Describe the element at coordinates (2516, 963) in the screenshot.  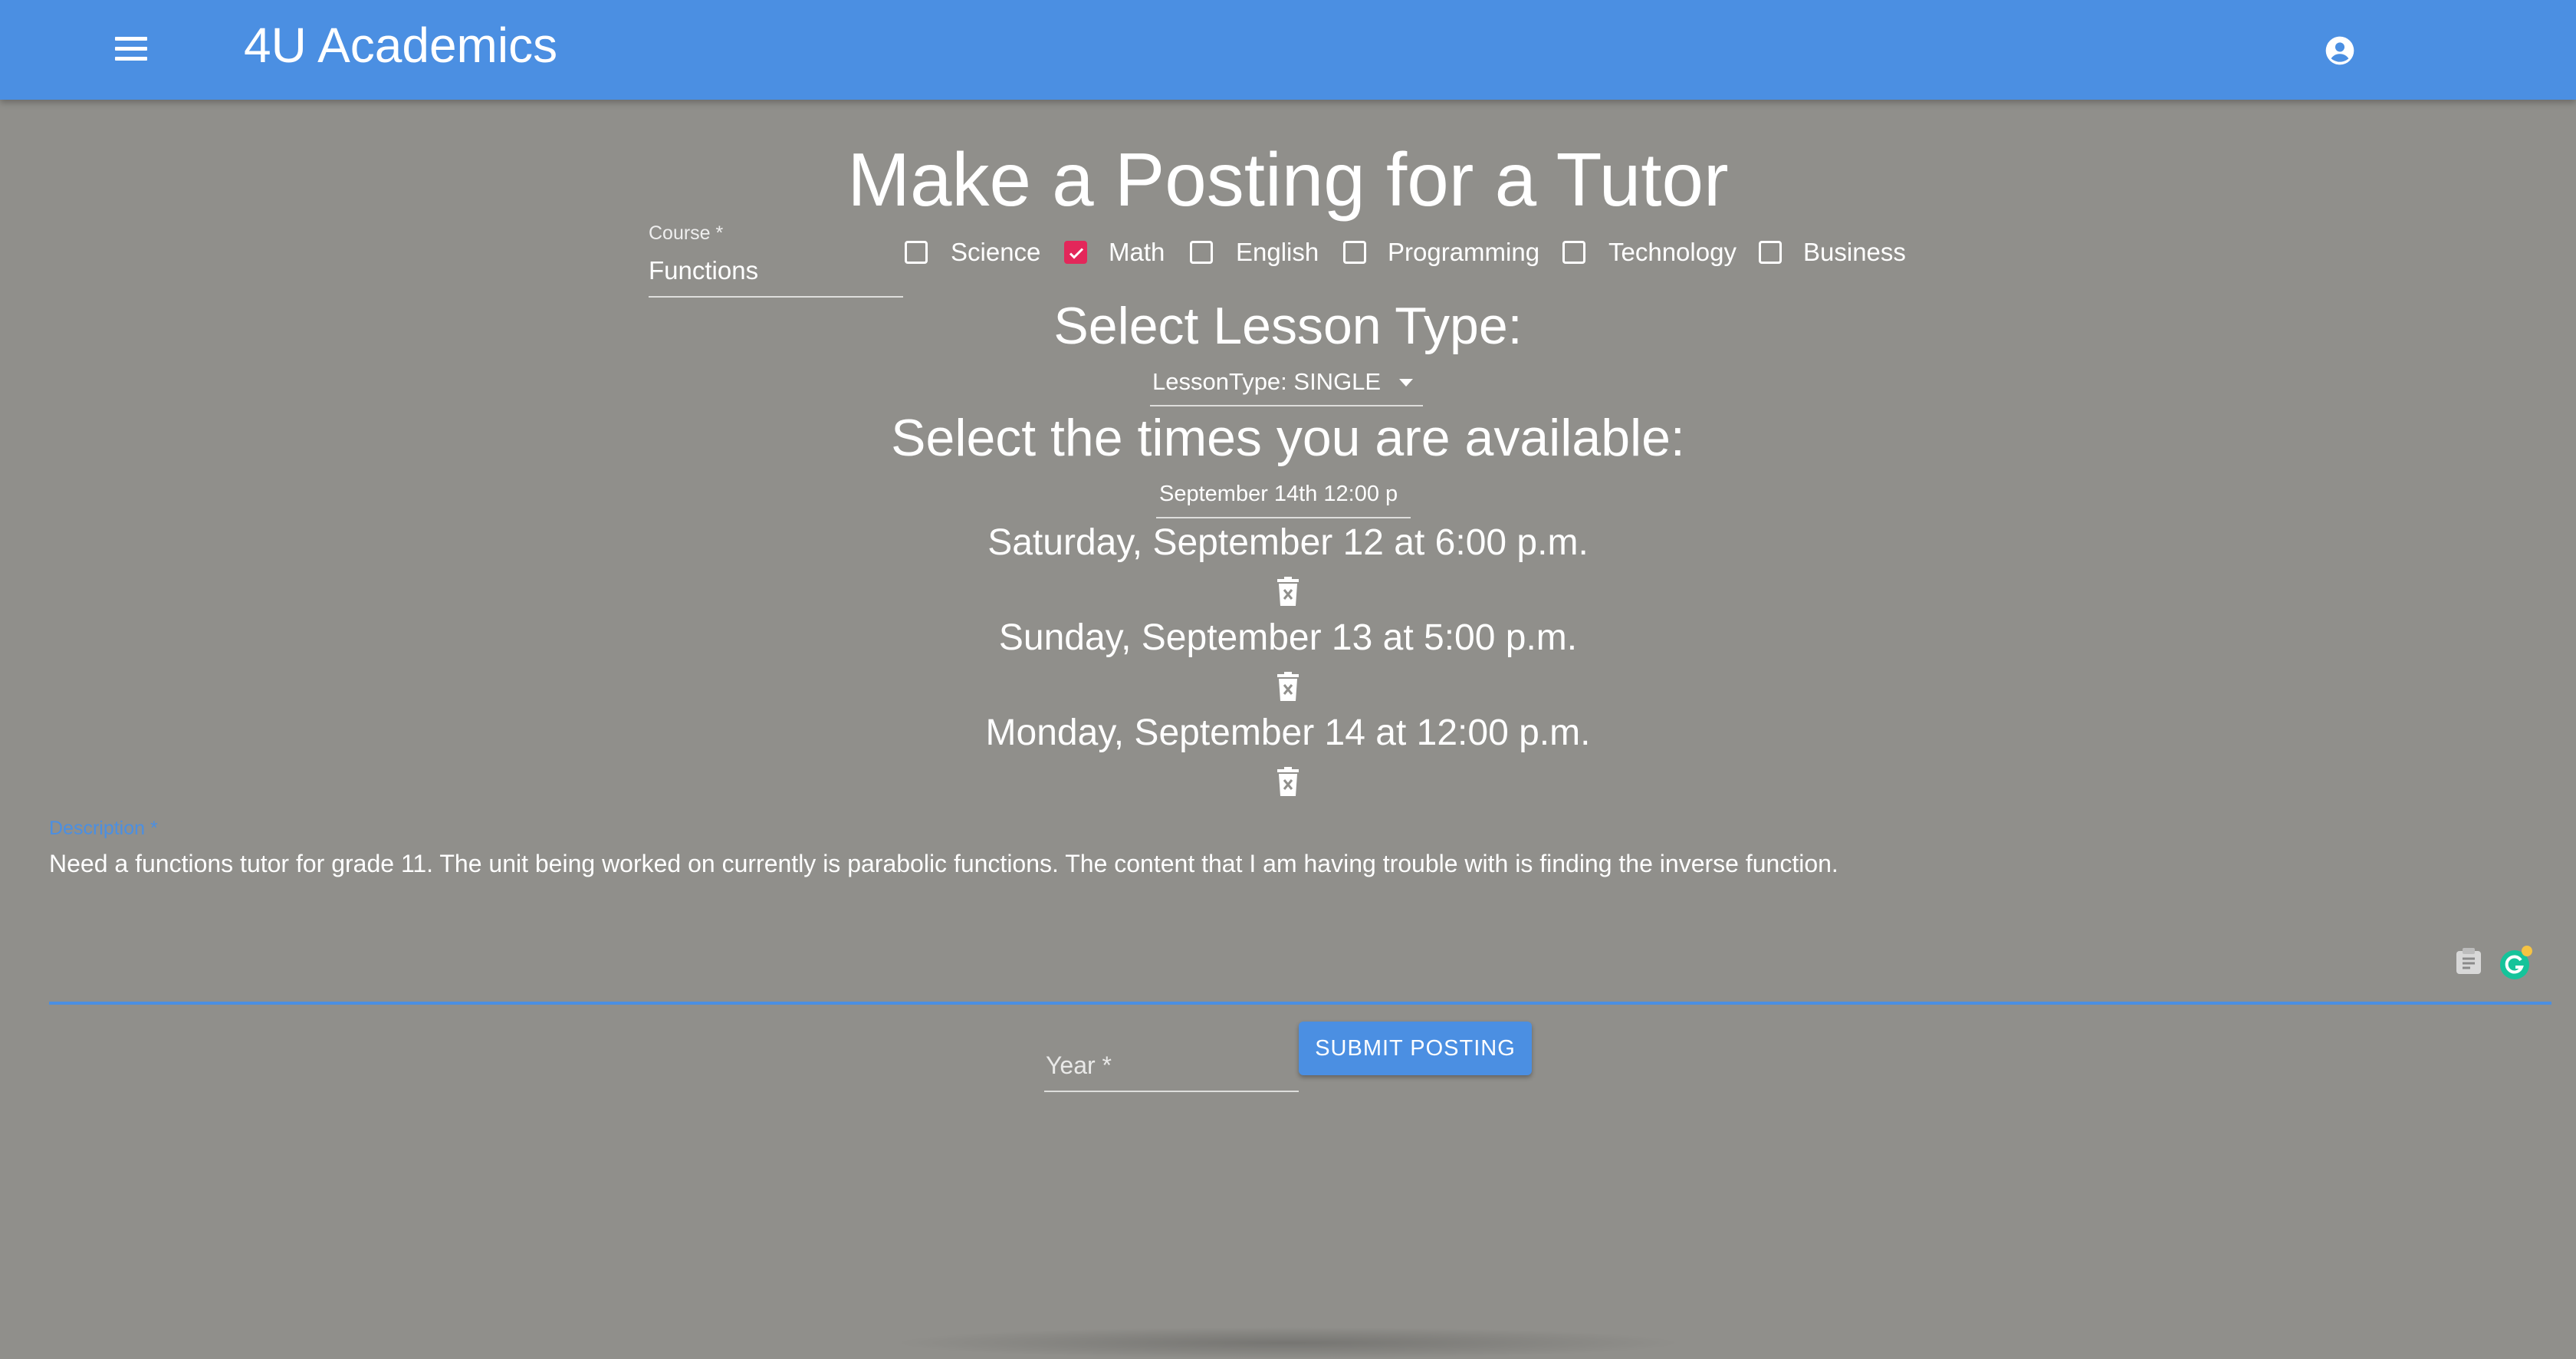
I see `grammarly-icon` at that location.